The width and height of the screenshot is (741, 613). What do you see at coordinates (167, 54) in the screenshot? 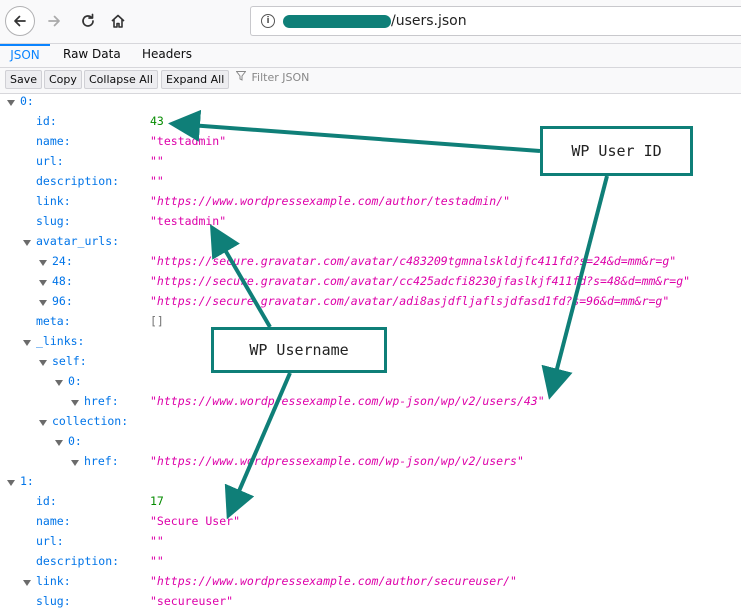
I see `tab-headers: Headers` at bounding box center [167, 54].